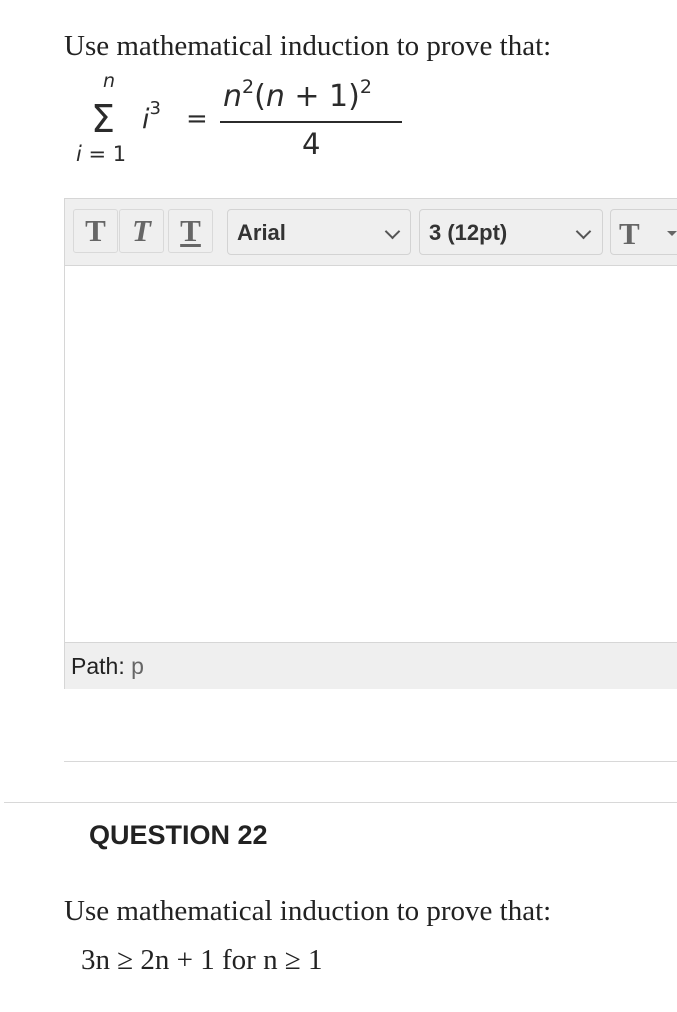  Describe the element at coordinates (275, 96) in the screenshot. I see `numerator-n-second: n` at that location.